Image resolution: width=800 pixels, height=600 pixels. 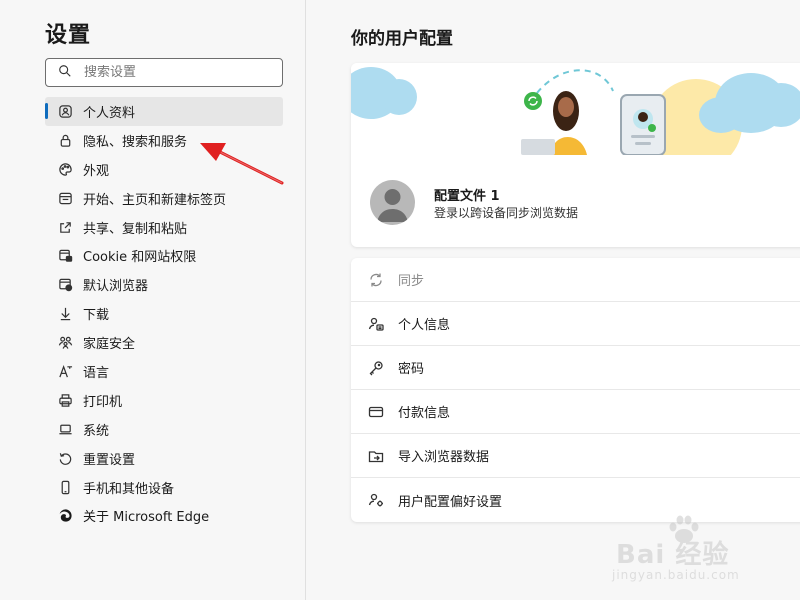 I want to click on page-title: 你的用户配置, so click(x=402, y=39).